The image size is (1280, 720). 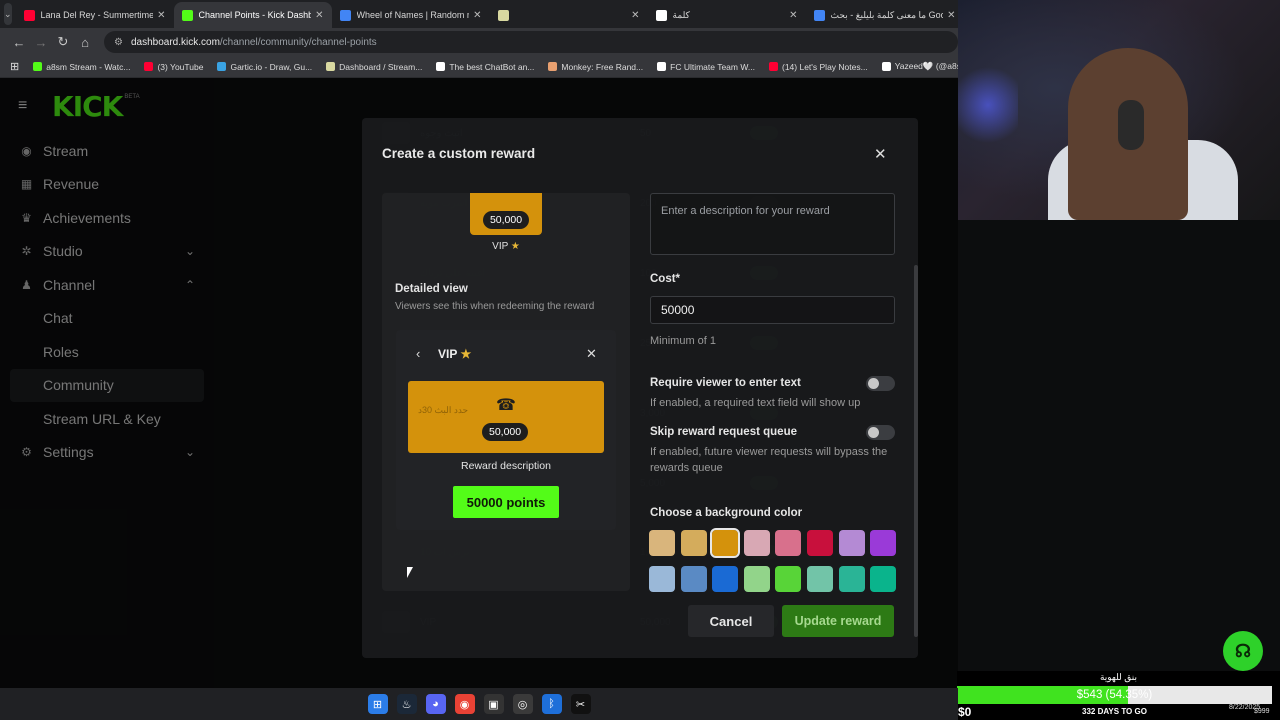 What do you see at coordinates (493, 704) in the screenshot?
I see `app-icon: ▣` at bounding box center [493, 704].